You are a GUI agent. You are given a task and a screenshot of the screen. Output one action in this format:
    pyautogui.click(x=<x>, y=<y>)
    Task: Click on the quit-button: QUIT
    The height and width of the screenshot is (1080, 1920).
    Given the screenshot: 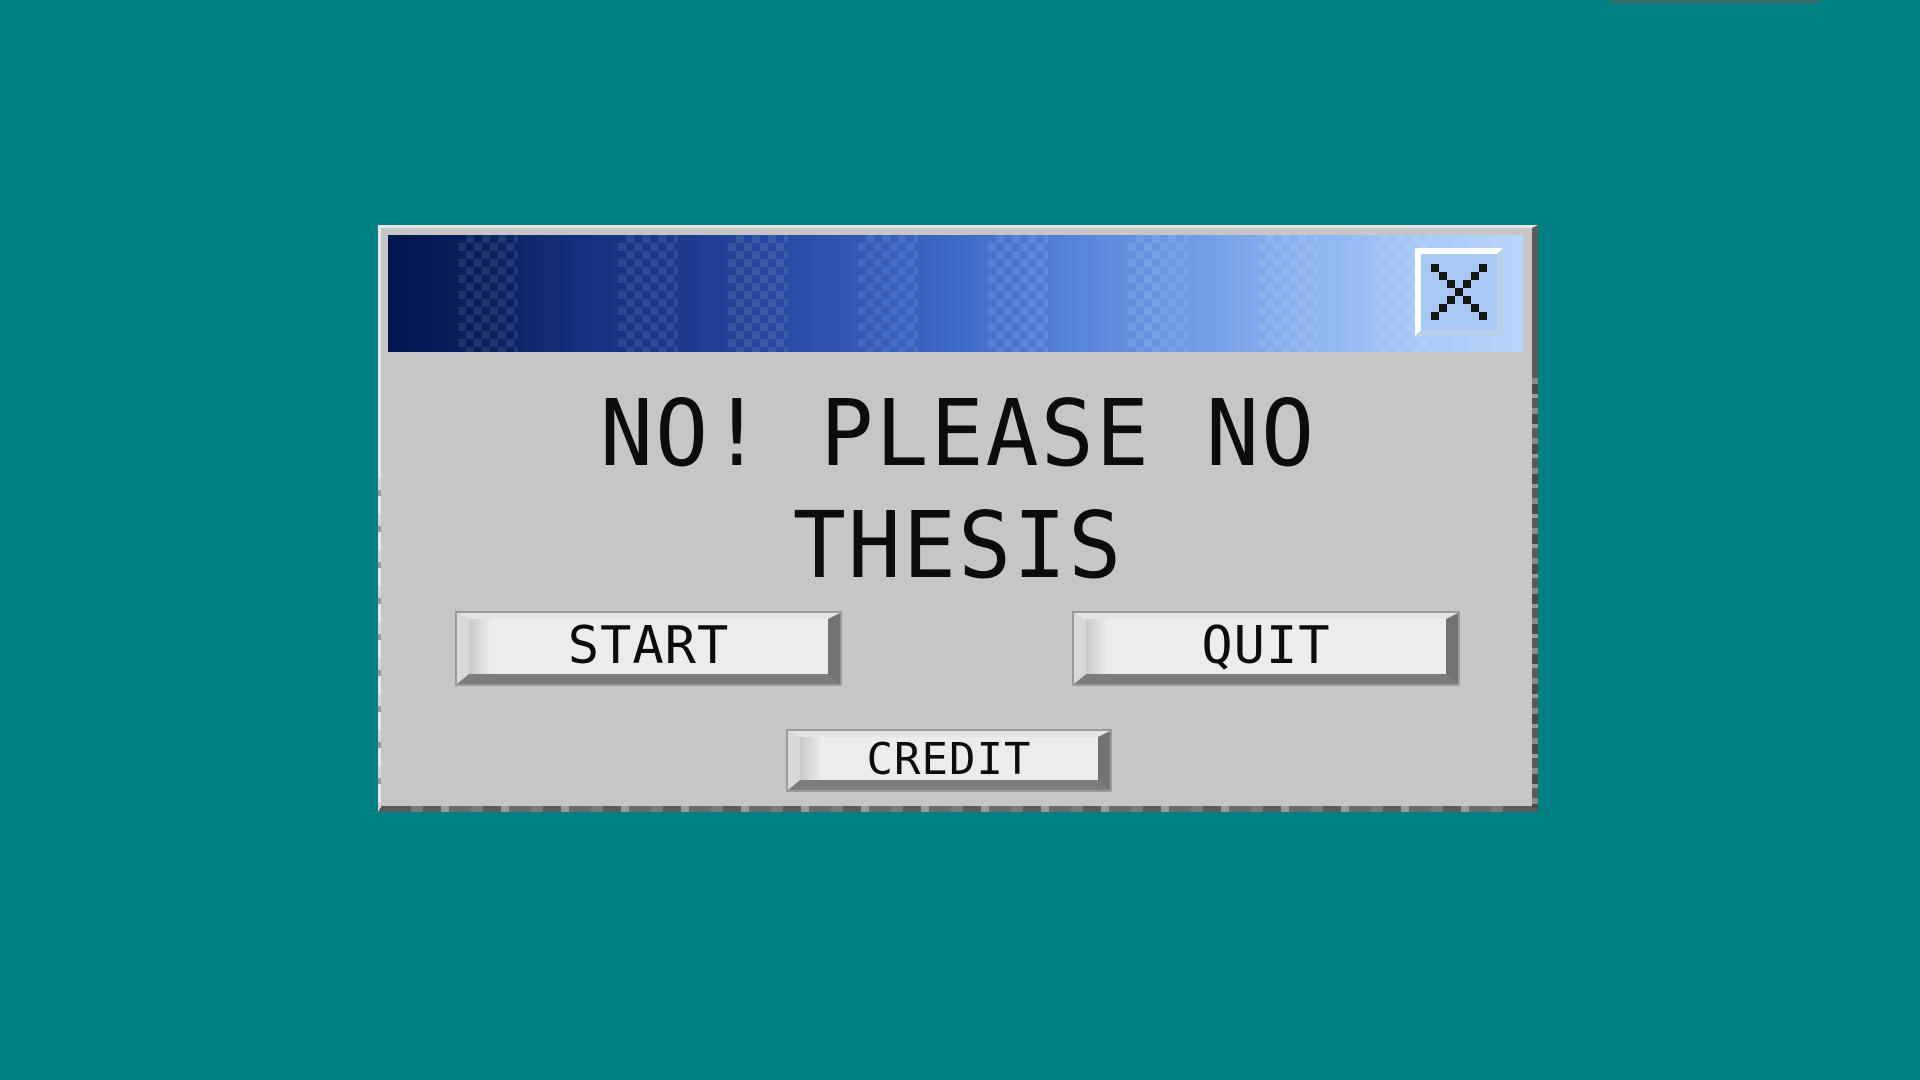 What is the action you would take?
    pyautogui.click(x=1266, y=648)
    